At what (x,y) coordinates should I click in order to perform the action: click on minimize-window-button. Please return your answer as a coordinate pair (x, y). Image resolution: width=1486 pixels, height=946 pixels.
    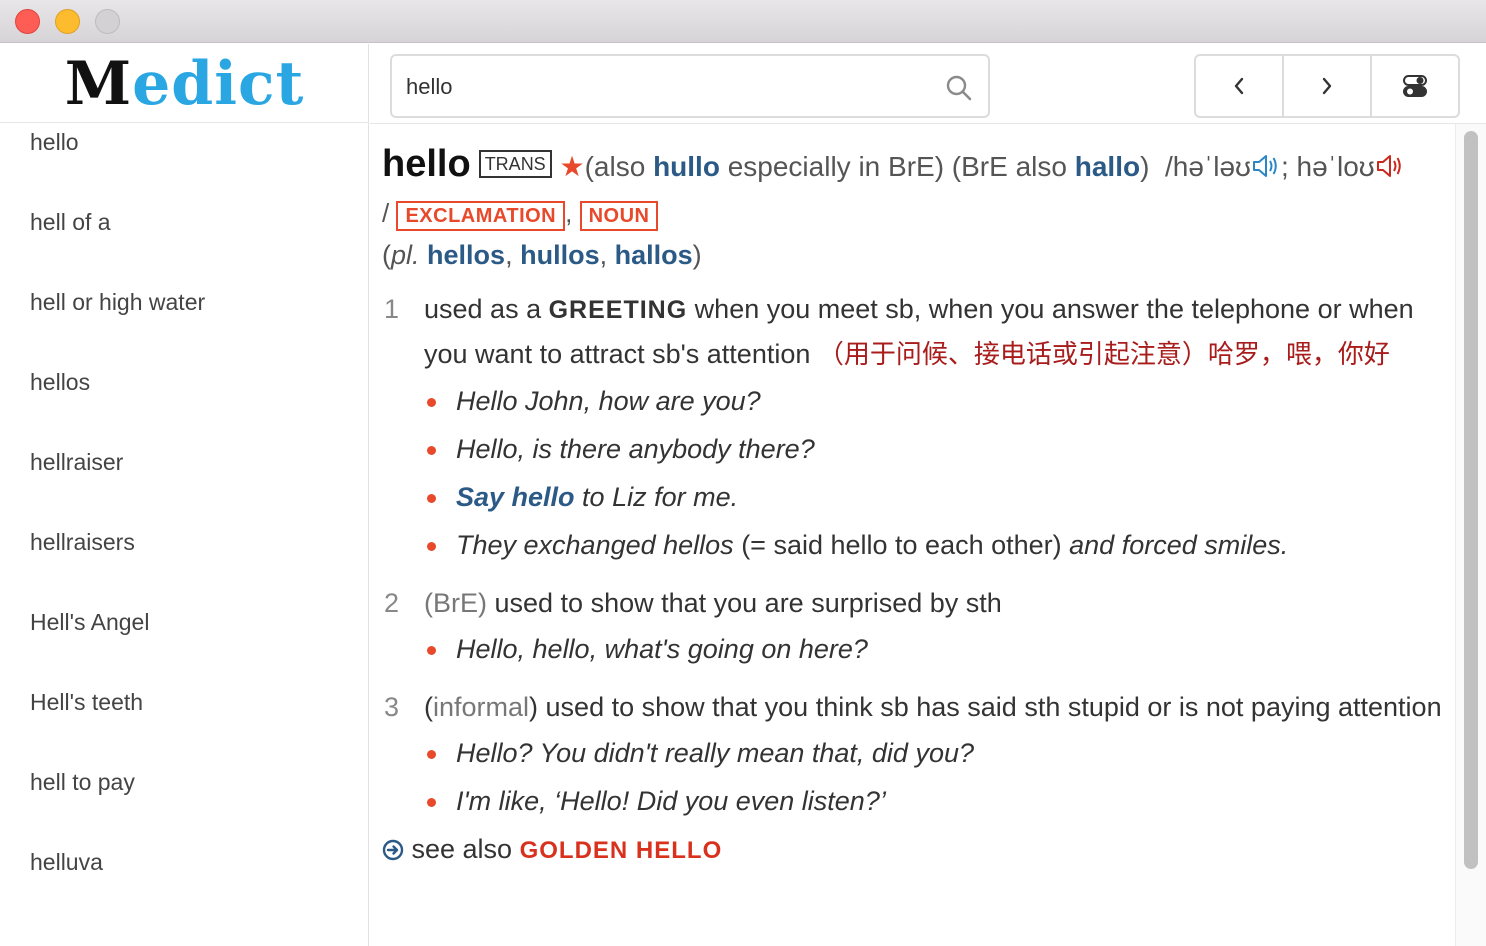
    Looking at the image, I should click on (67, 21).